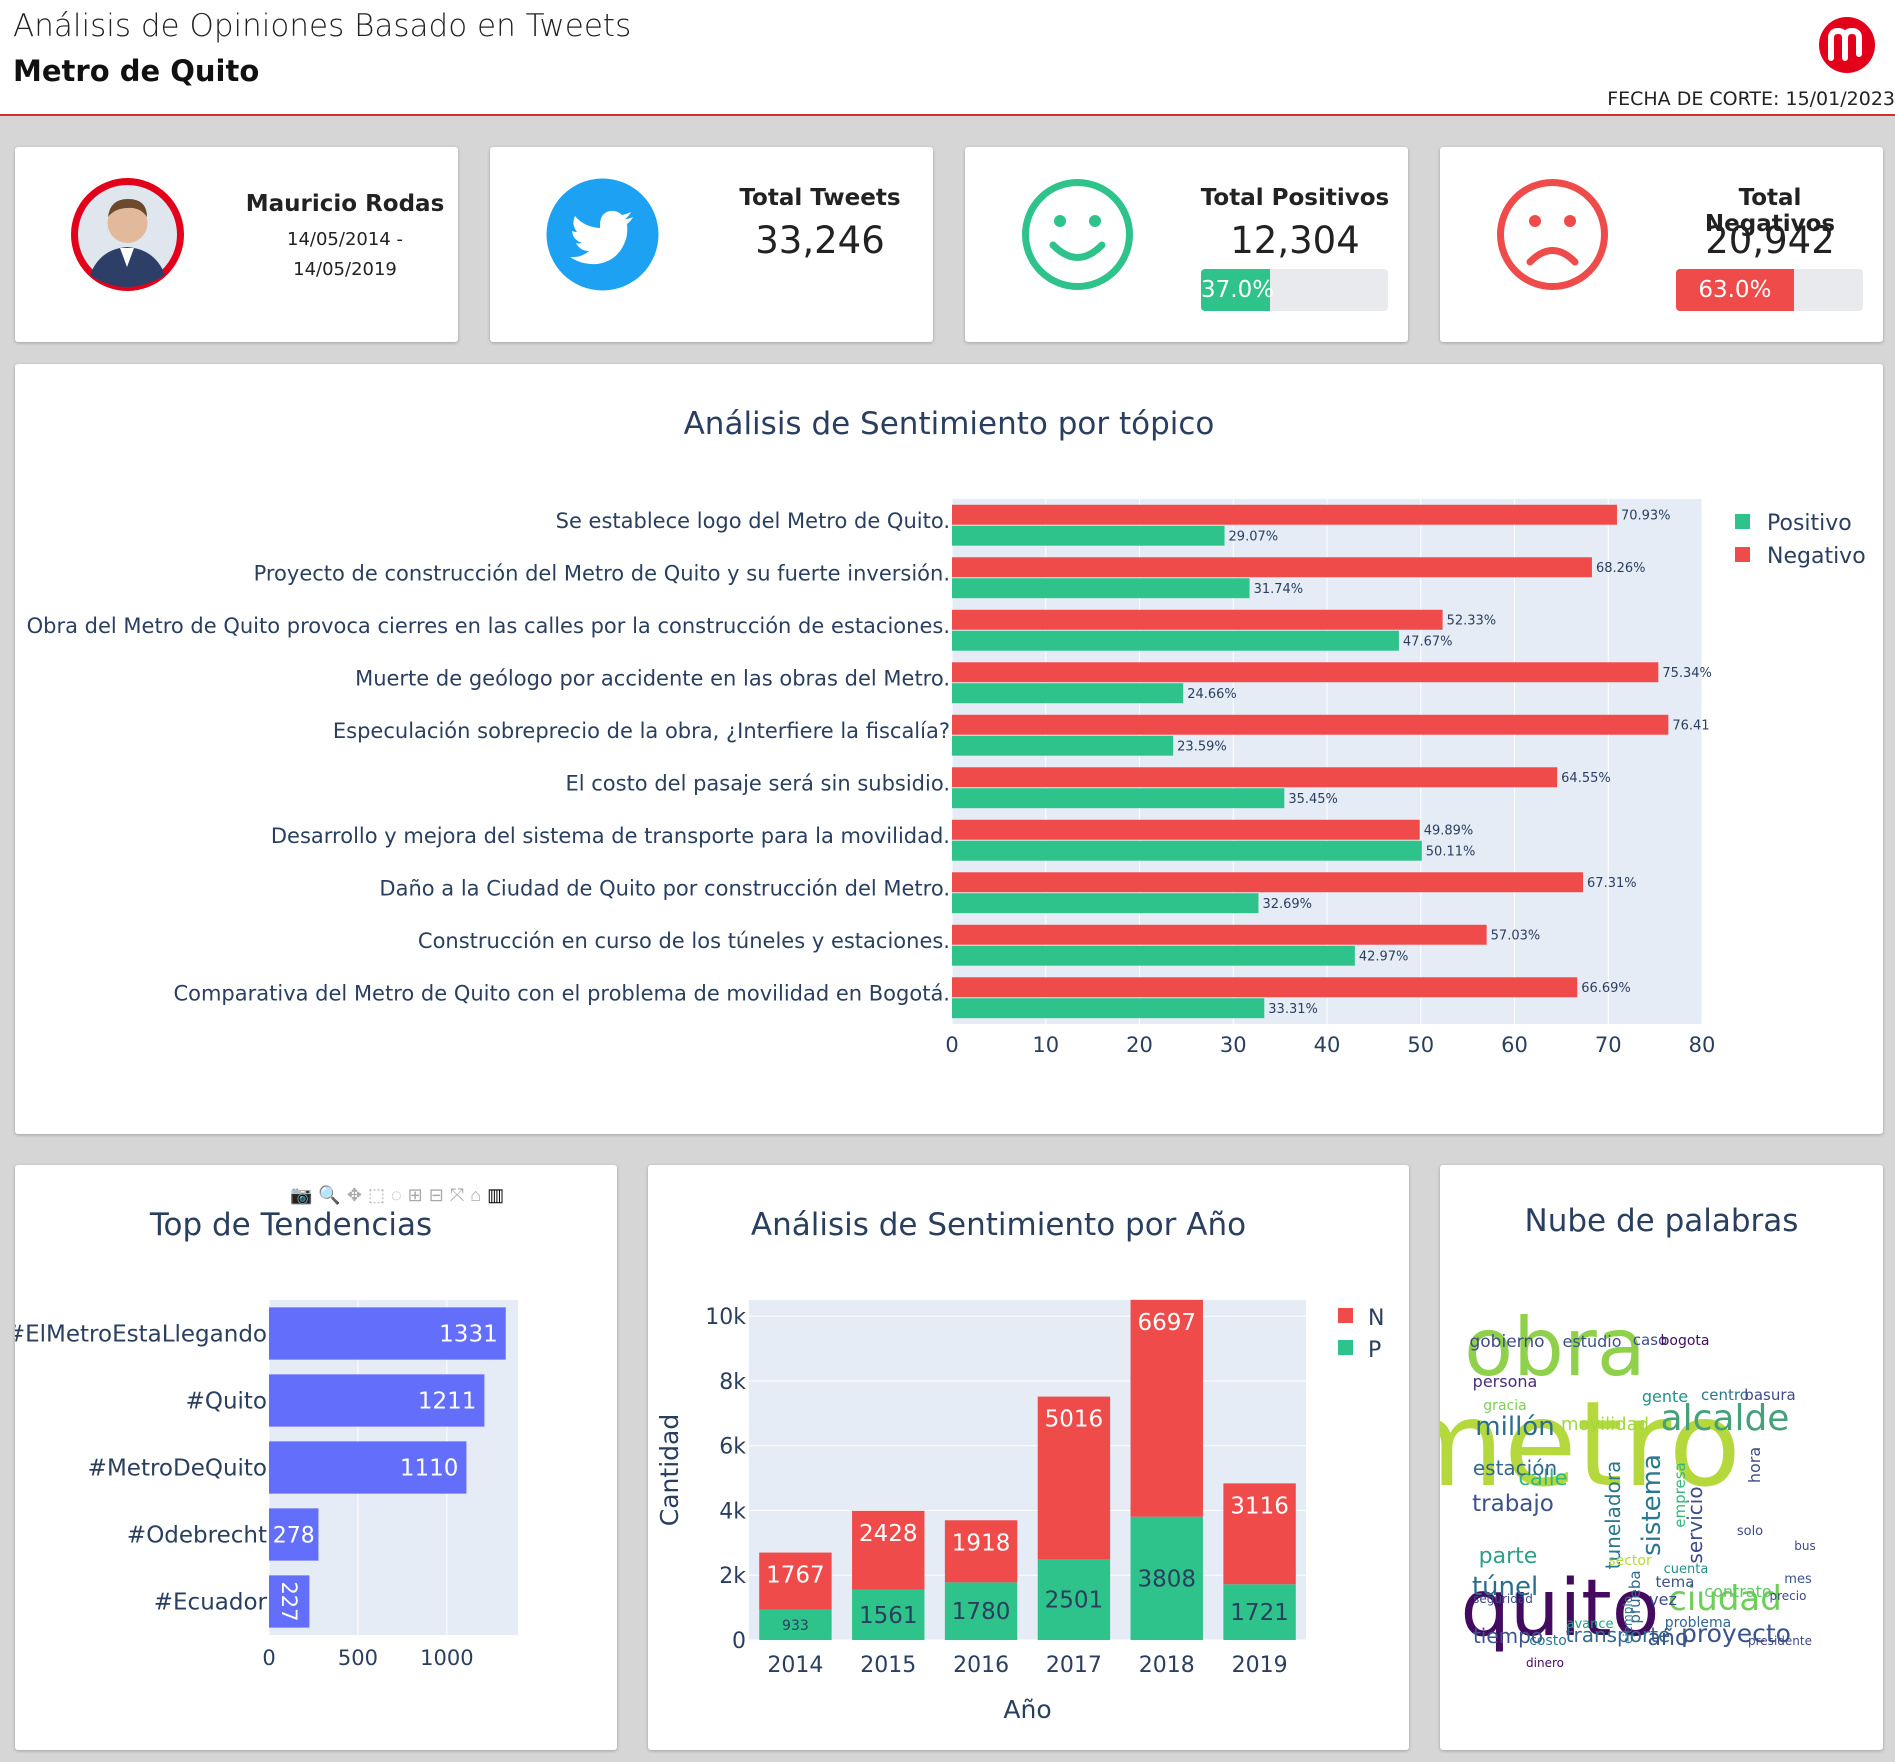  I want to click on kpi-value: 33,246, so click(820, 240).